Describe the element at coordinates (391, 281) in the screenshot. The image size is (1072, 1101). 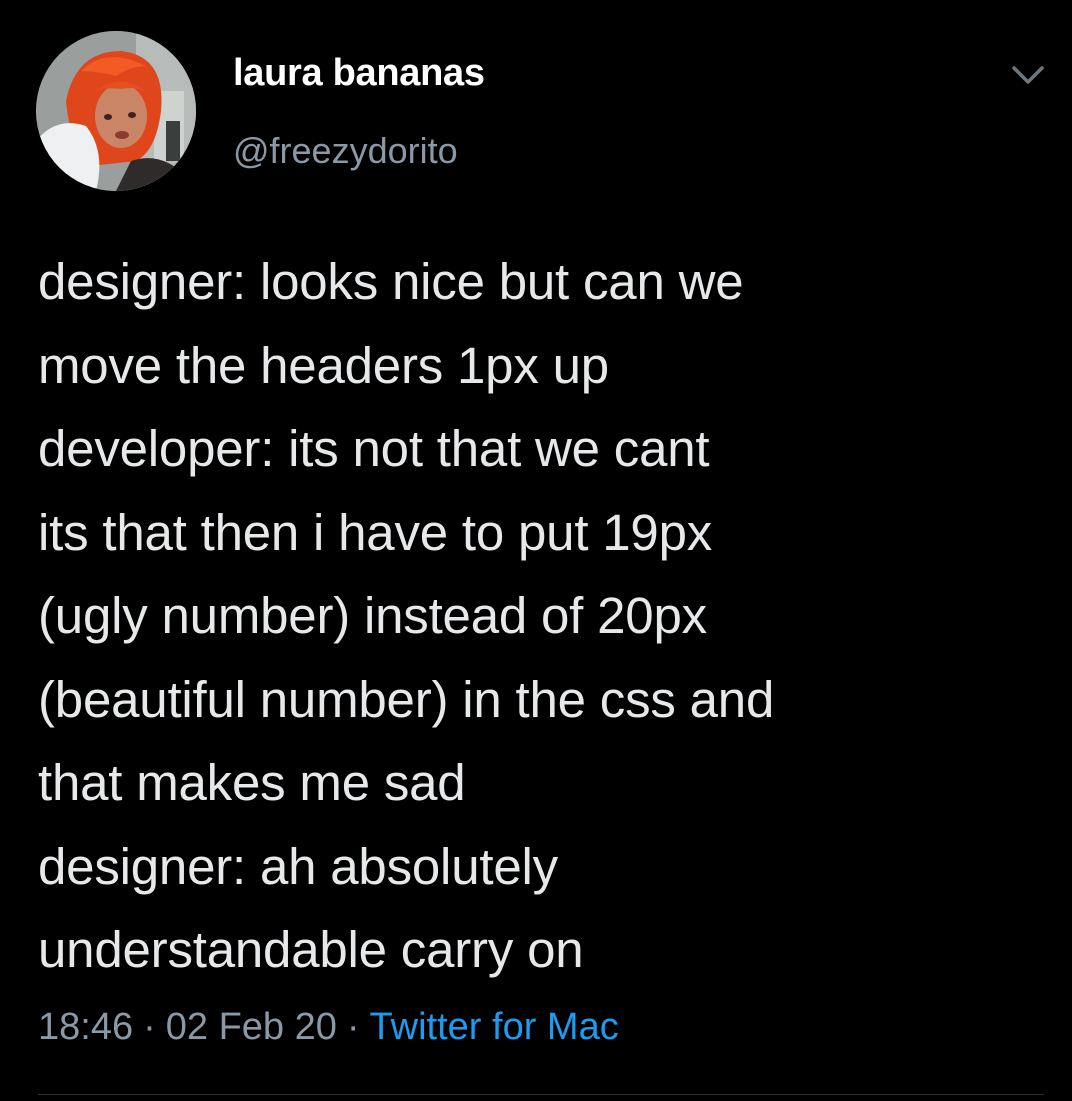
I see `tweet-text-line: designer: looks nice but can we` at that location.